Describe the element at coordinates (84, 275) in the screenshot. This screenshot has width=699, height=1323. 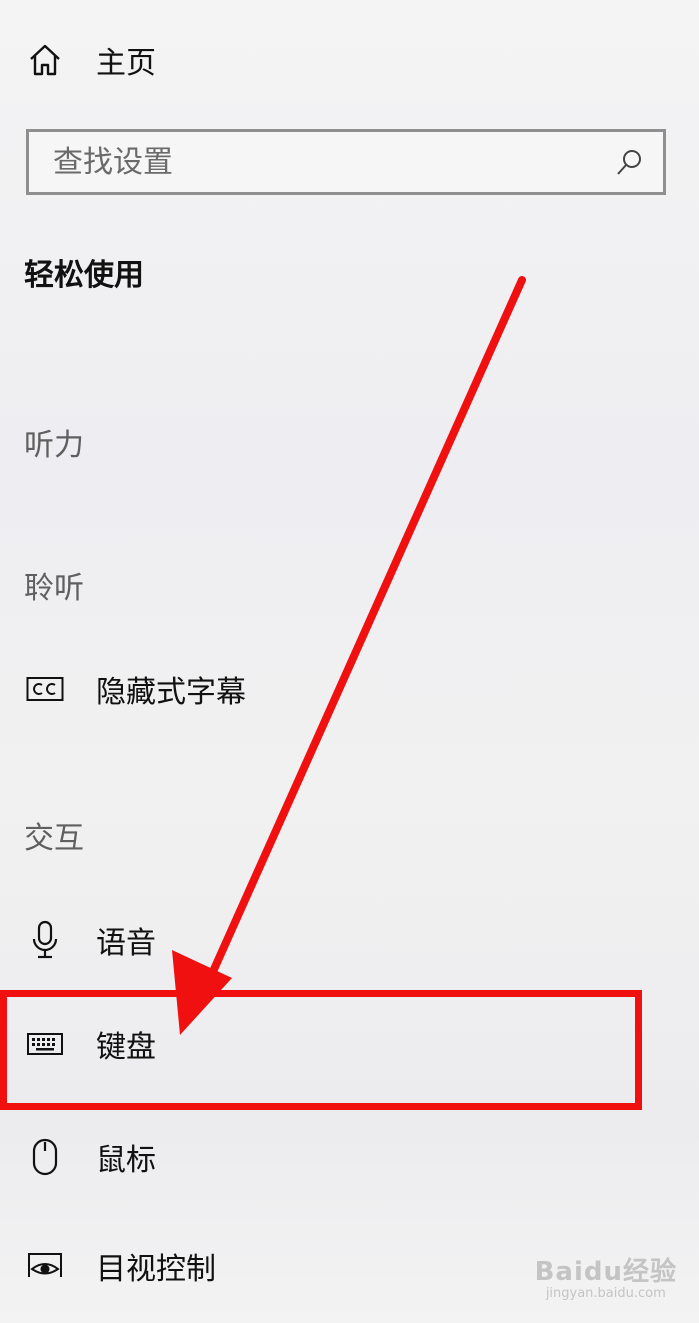
I see `section-title: 轻松使用` at that location.